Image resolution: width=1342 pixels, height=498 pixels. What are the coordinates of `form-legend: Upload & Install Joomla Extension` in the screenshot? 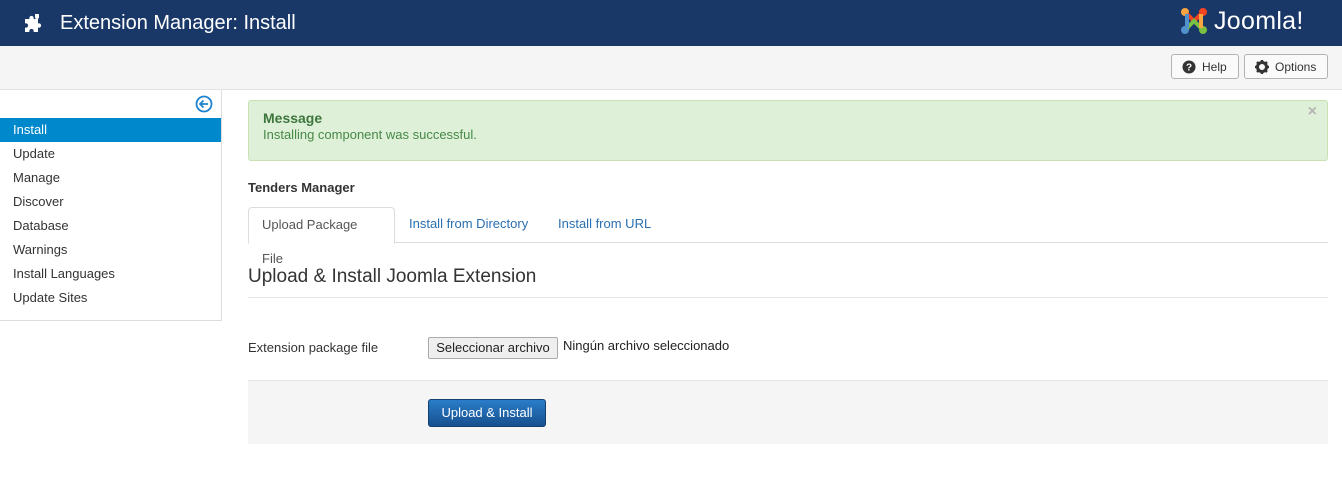 It's located at (392, 276).